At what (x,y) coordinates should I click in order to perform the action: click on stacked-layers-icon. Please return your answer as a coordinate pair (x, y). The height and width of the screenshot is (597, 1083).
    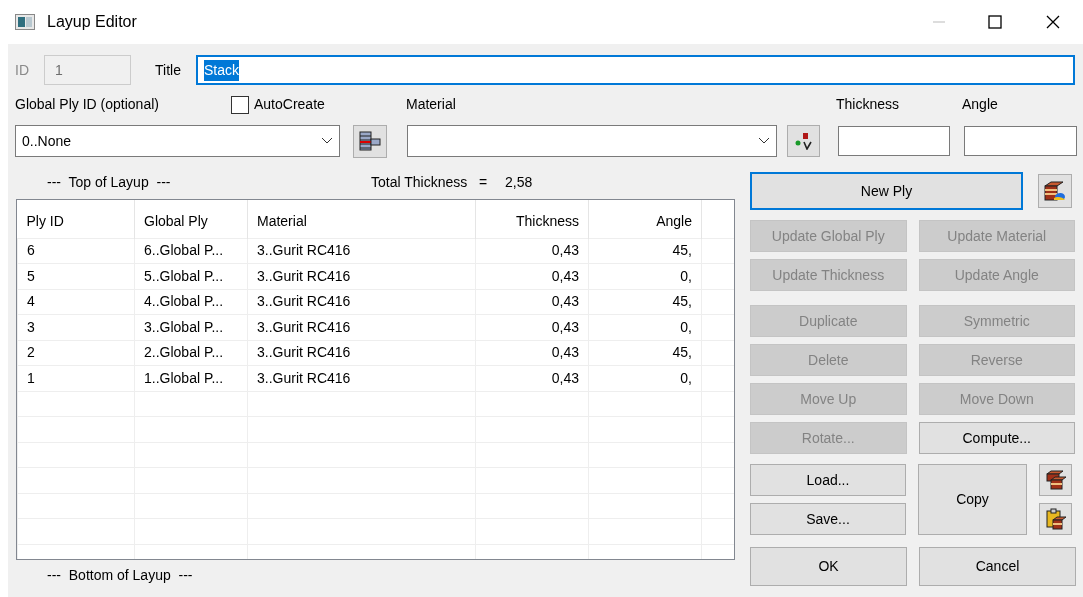
    Looking at the image, I should click on (1055, 480).